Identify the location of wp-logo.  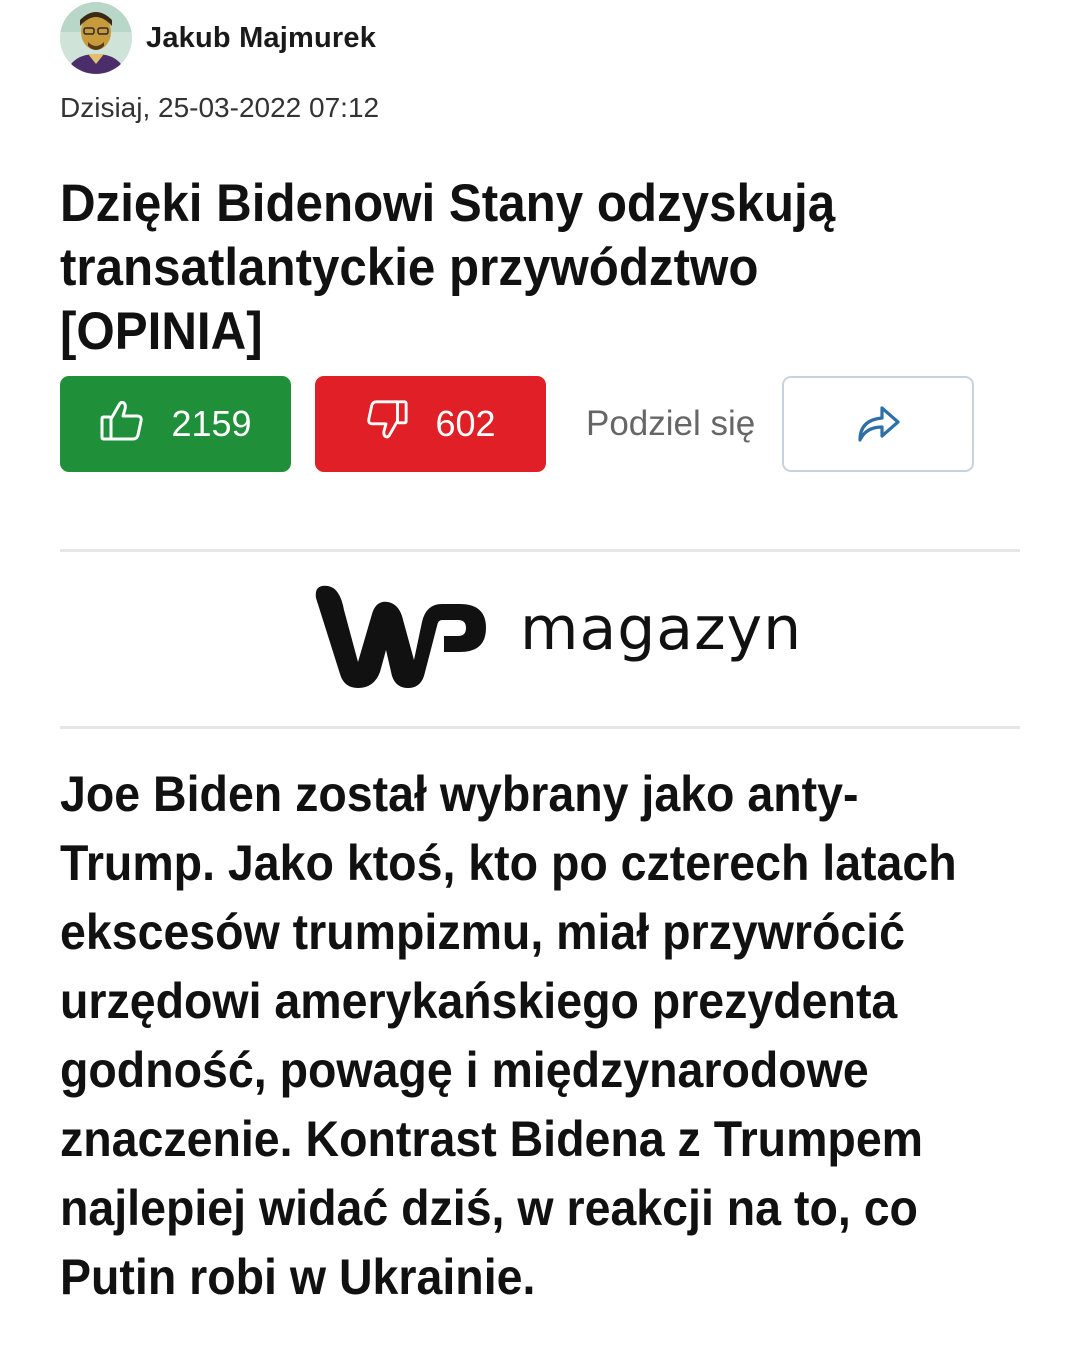
(400, 637).